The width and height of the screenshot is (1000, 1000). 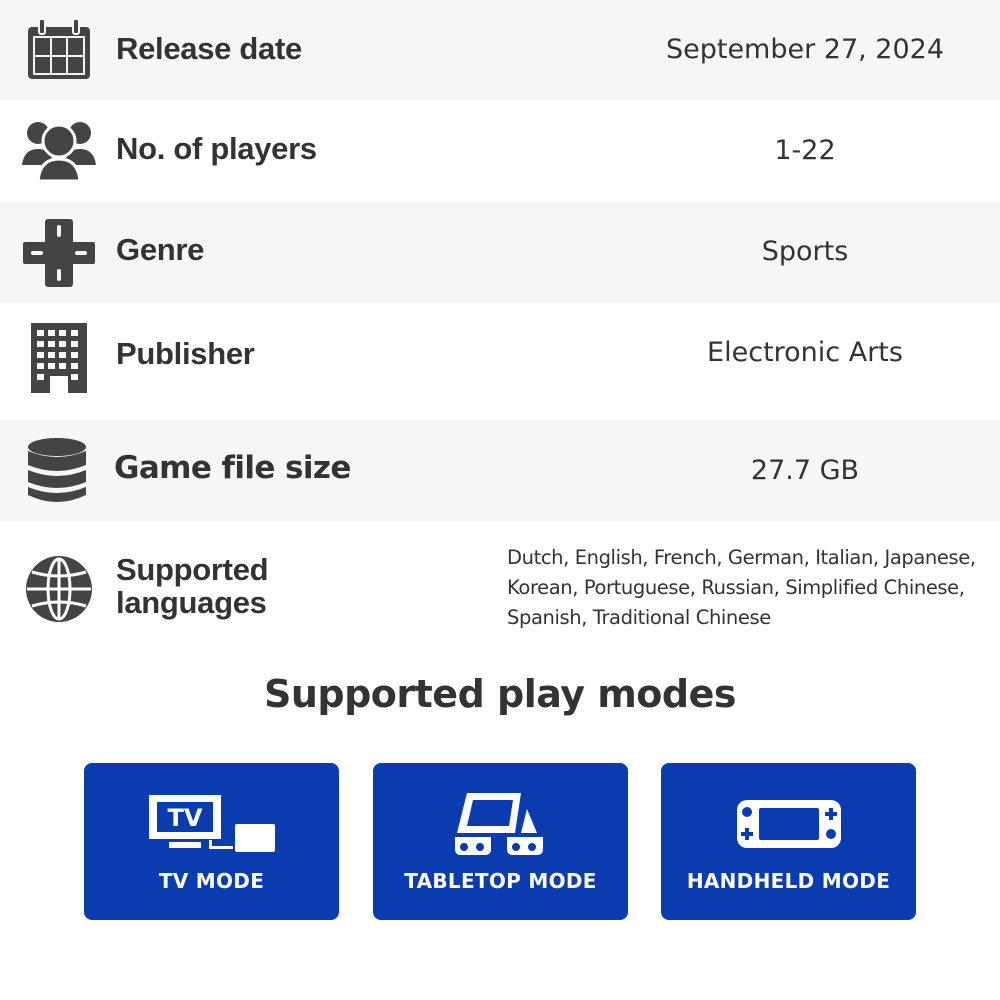 What do you see at coordinates (500, 824) in the screenshot?
I see `tabletop-icon` at bounding box center [500, 824].